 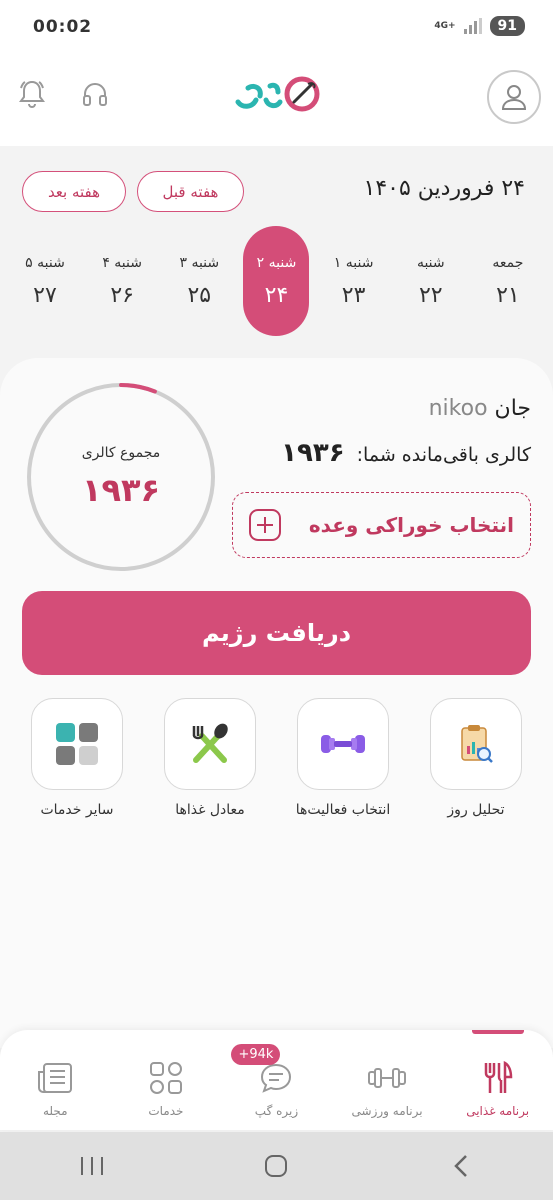 What do you see at coordinates (210, 810) in the screenshot?
I see `tile-label: معادل غذاها` at bounding box center [210, 810].